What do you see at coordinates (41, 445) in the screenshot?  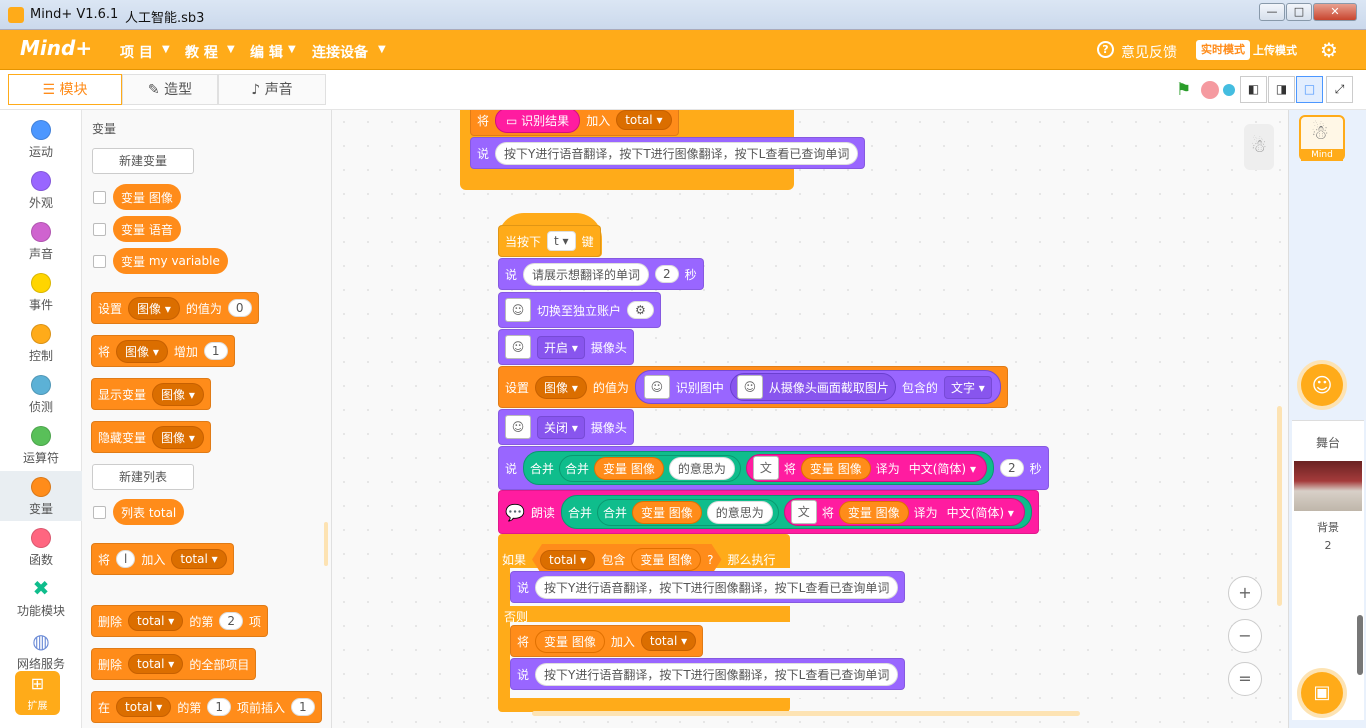 I see `category-operators: 运算符` at bounding box center [41, 445].